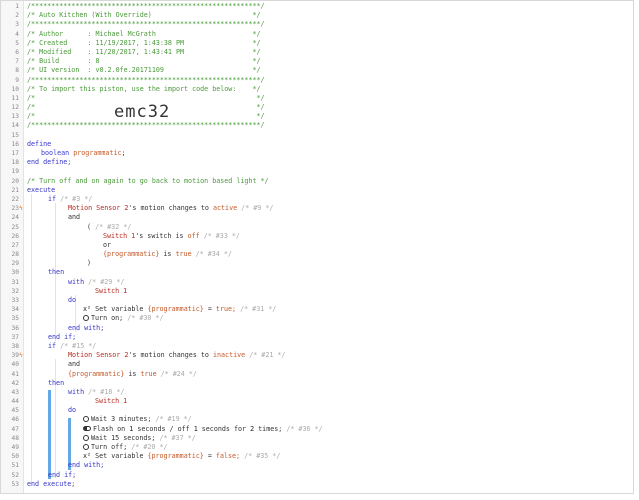  Describe the element at coordinates (15, 319) in the screenshot. I see `line-number: 35` at that location.